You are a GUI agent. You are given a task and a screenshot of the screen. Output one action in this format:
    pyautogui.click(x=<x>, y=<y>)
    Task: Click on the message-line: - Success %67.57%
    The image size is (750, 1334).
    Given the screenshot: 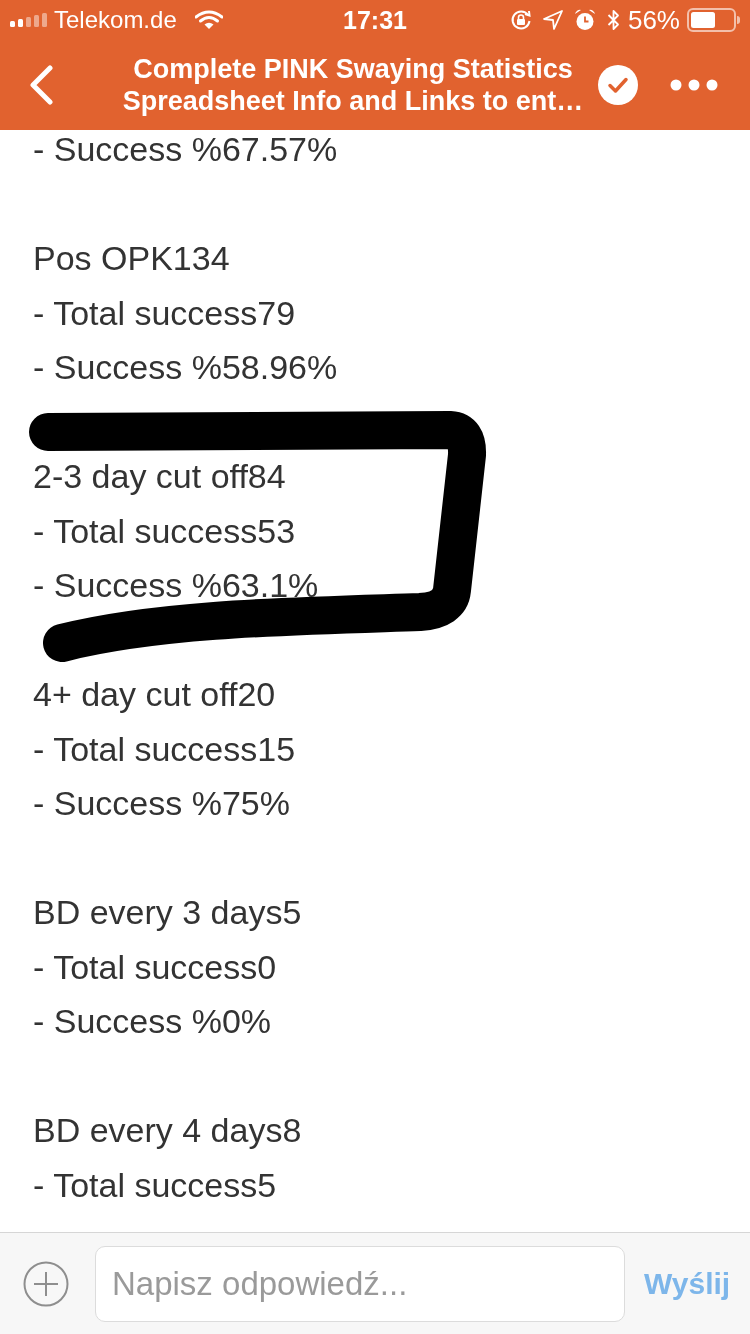 What is the action you would take?
    pyautogui.click(x=185, y=149)
    